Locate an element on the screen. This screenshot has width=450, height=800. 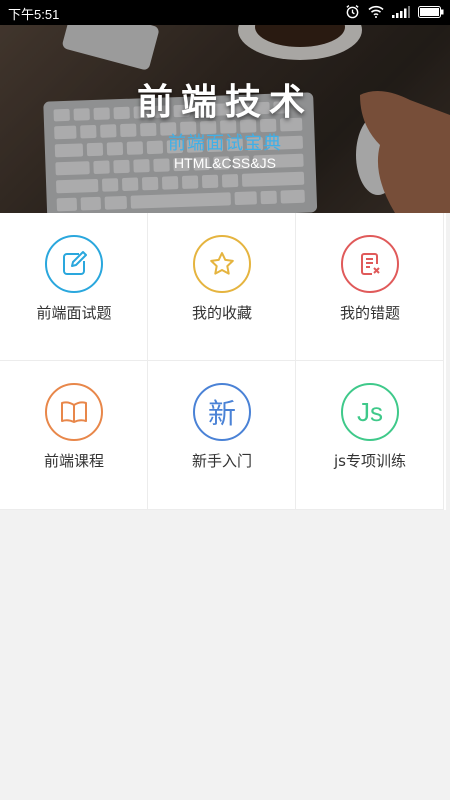
grid-item-interview-questions: 前端面试题 is located at coordinates (74, 287).